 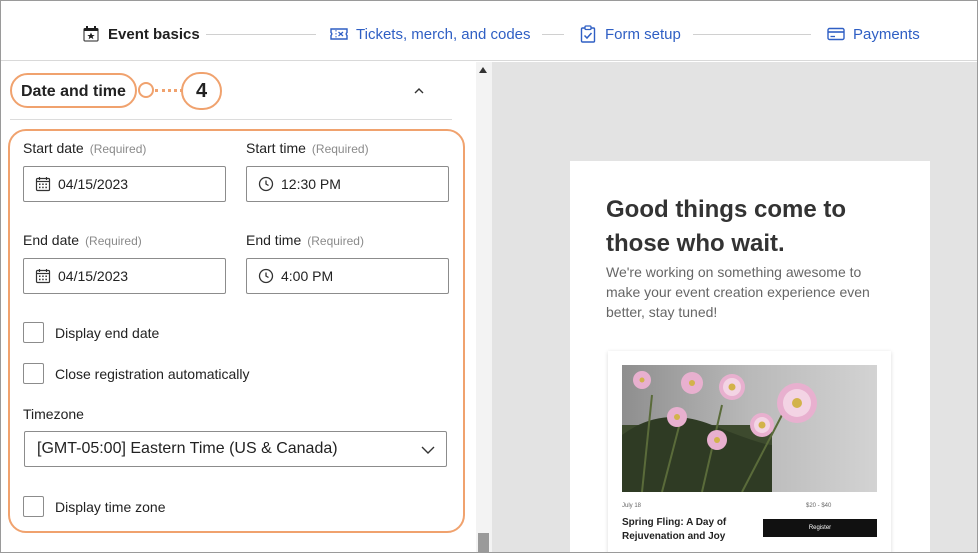 I want to click on vertical-scrollbar, so click(x=484, y=307).